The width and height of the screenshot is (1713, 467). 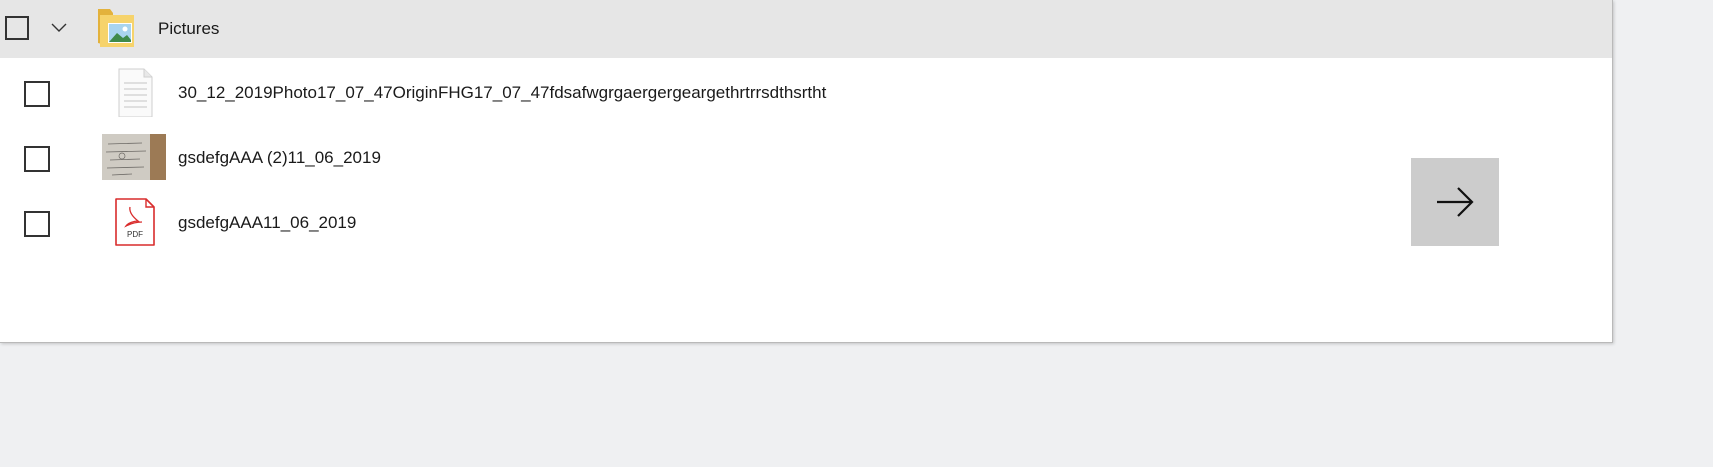 I want to click on select-all-checkbox, so click(x=17, y=28).